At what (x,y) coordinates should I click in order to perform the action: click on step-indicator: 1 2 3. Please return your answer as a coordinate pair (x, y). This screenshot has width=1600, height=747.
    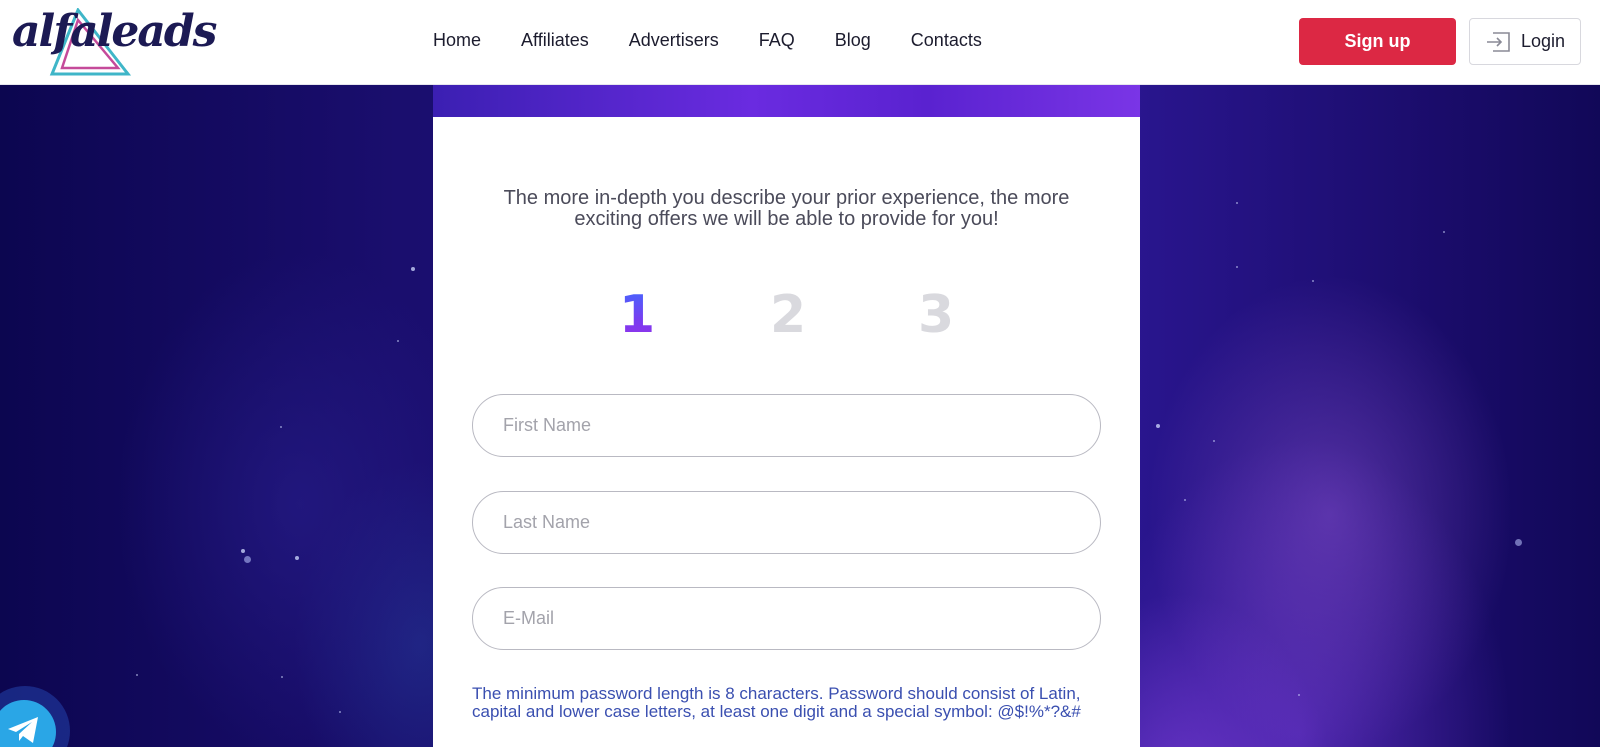
    Looking at the image, I should click on (786, 315).